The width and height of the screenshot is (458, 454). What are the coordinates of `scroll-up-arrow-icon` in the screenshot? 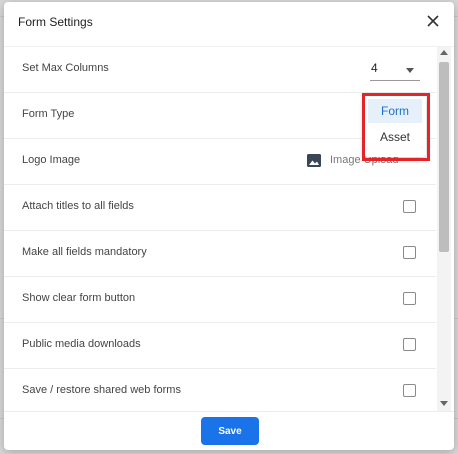 It's located at (444, 52).